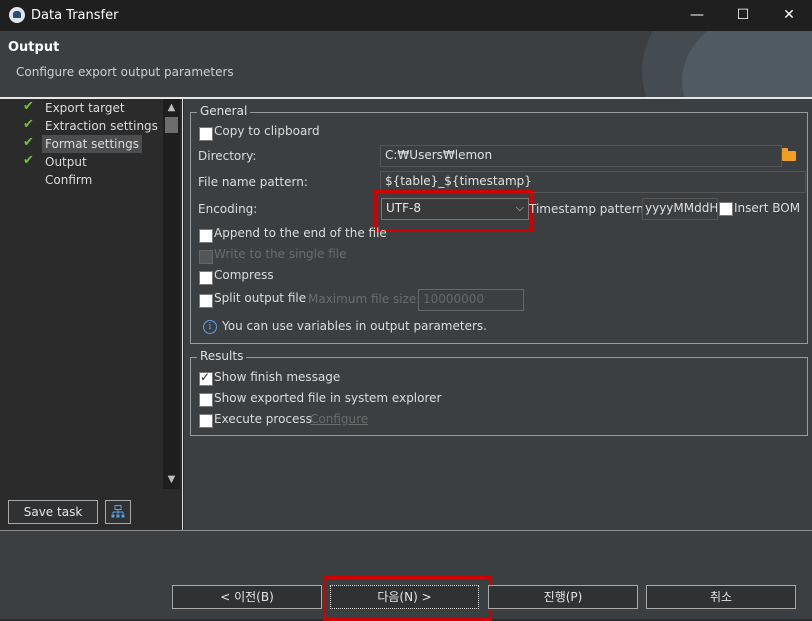  What do you see at coordinates (206, 236) in the screenshot?
I see `append-checkbox` at bounding box center [206, 236].